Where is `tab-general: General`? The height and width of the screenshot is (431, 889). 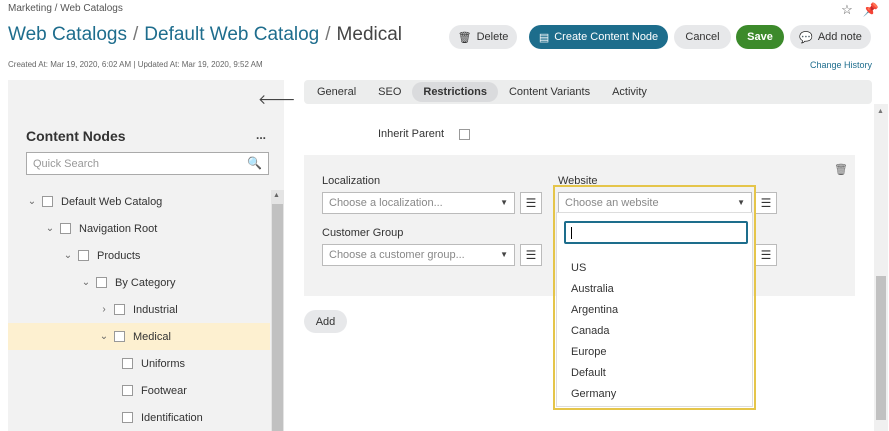 tab-general: General is located at coordinates (336, 92).